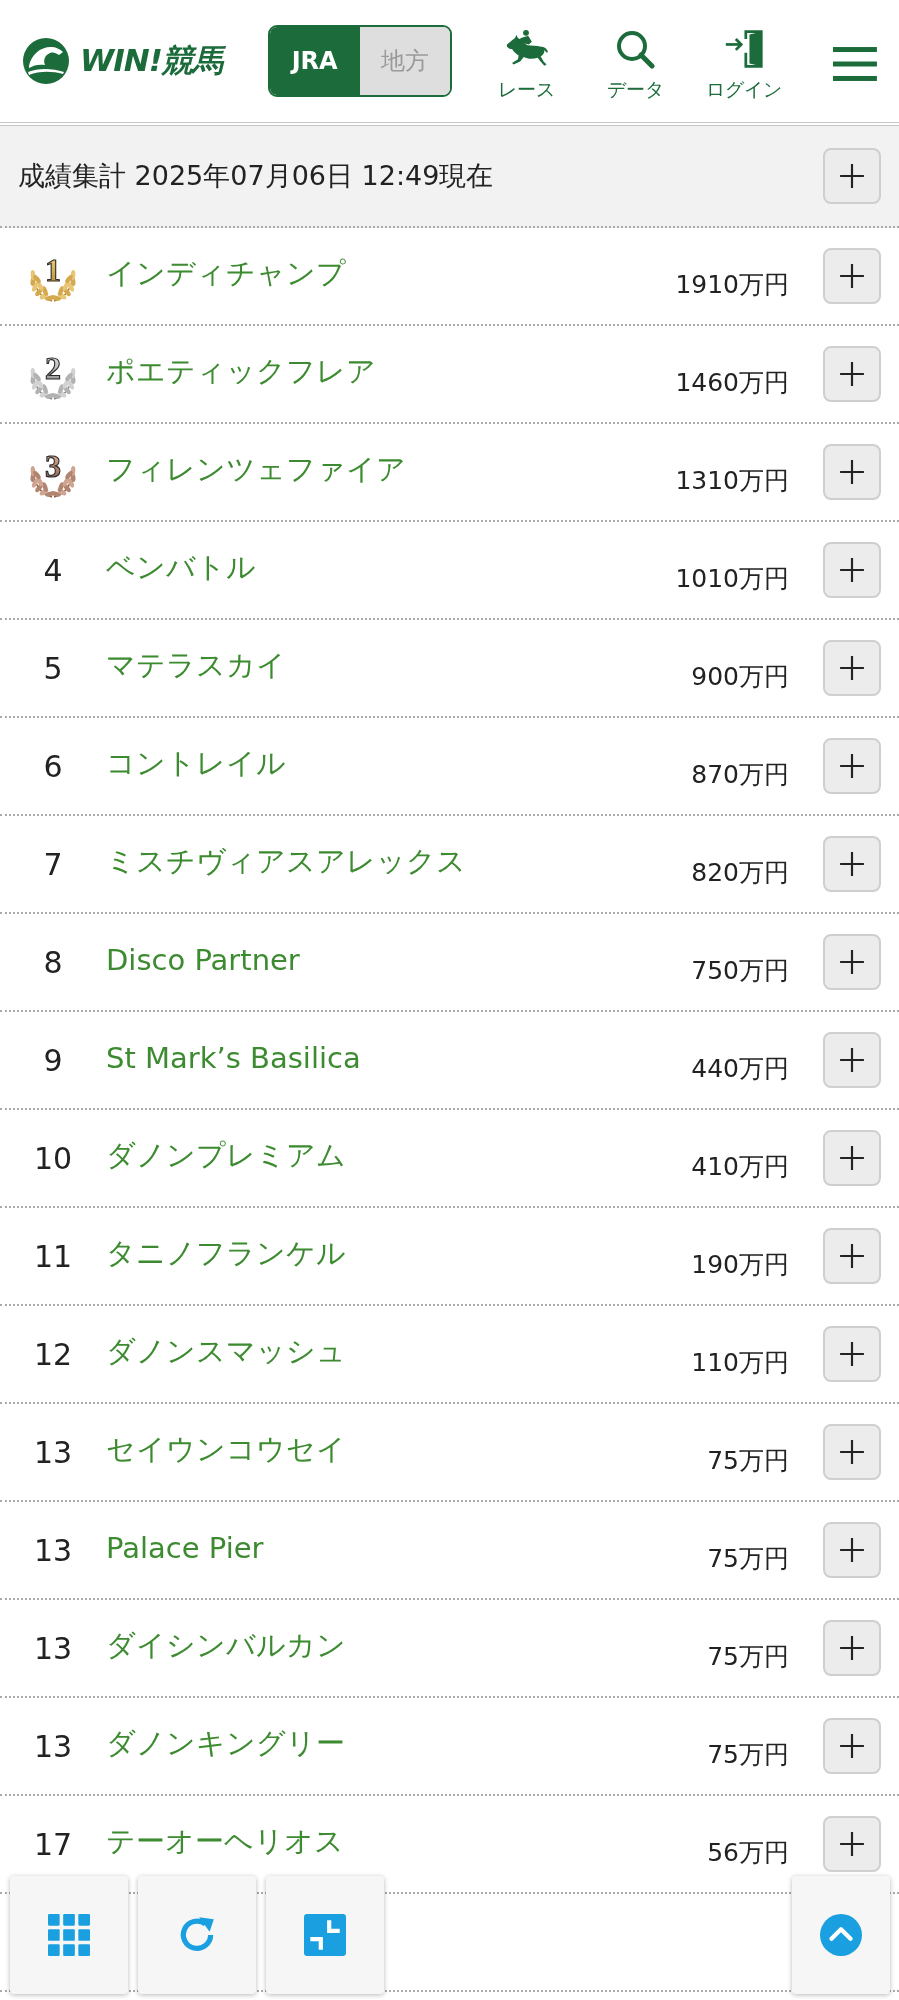  I want to click on rank-number: 3, so click(53, 466).